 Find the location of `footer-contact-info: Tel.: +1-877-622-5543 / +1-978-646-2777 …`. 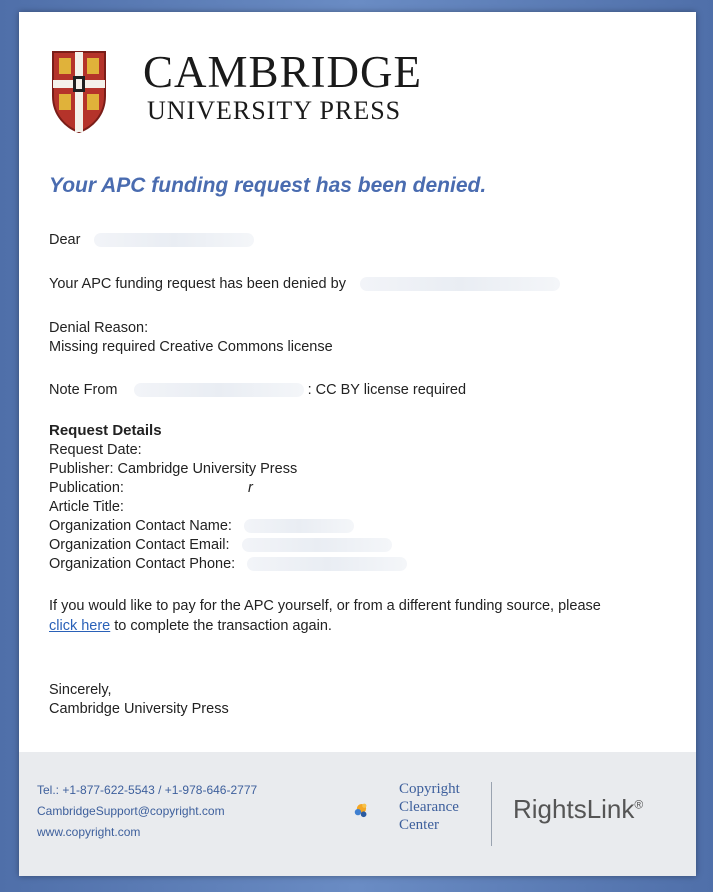

footer-contact-info: Tel.: +1-877-622-5543 / +1-978-646-2777 … is located at coordinates (147, 811).